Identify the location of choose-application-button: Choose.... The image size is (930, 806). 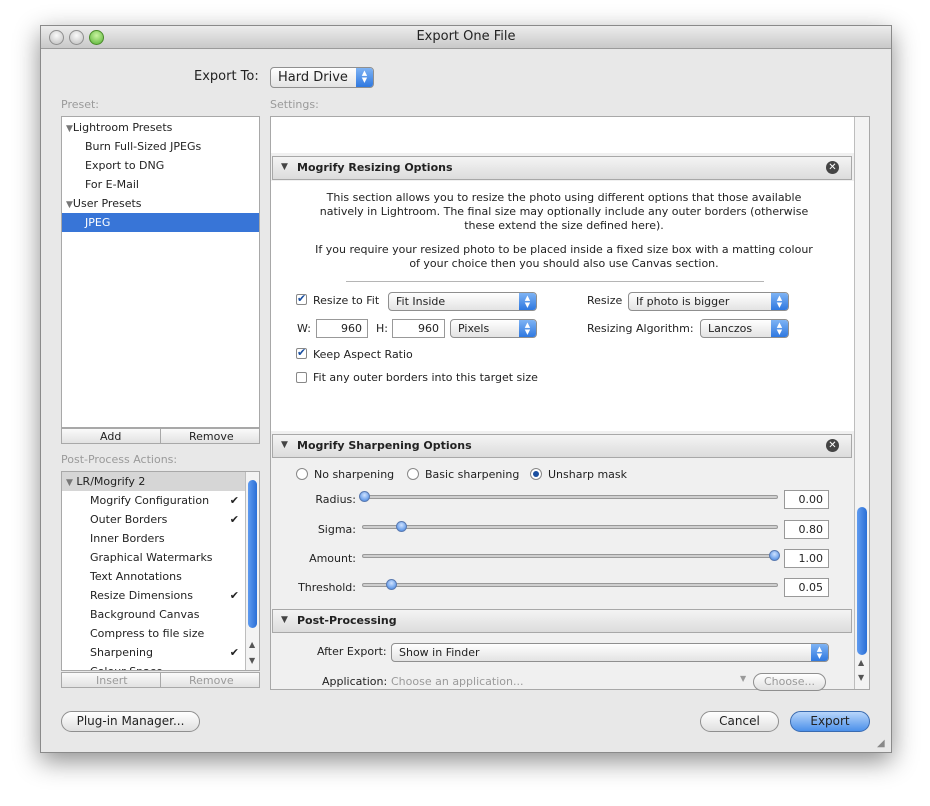
(789, 682).